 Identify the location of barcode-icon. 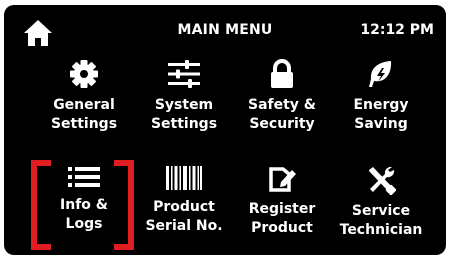
(184, 178).